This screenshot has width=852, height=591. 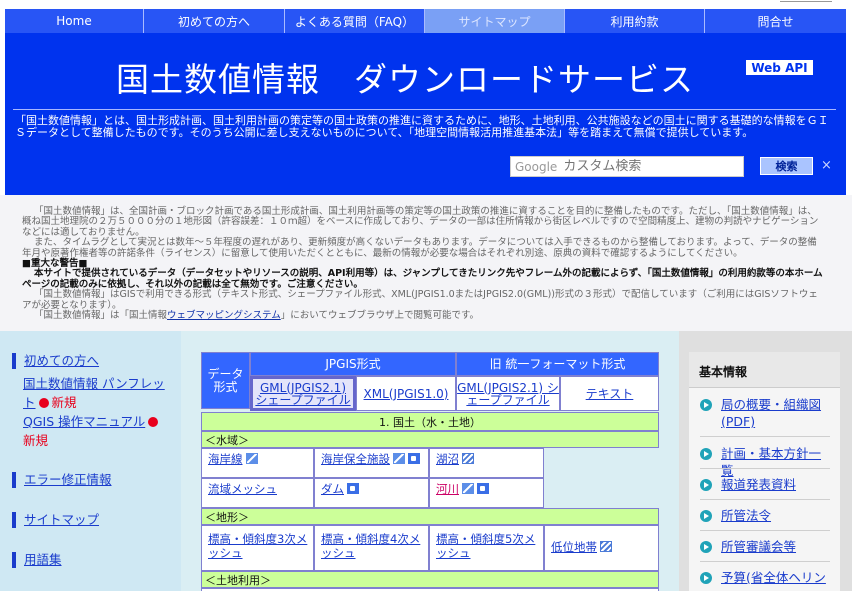 What do you see at coordinates (406, 393) in the screenshot?
I see `tab-xml-jpgis10: XML(JPGIS1.0)` at bounding box center [406, 393].